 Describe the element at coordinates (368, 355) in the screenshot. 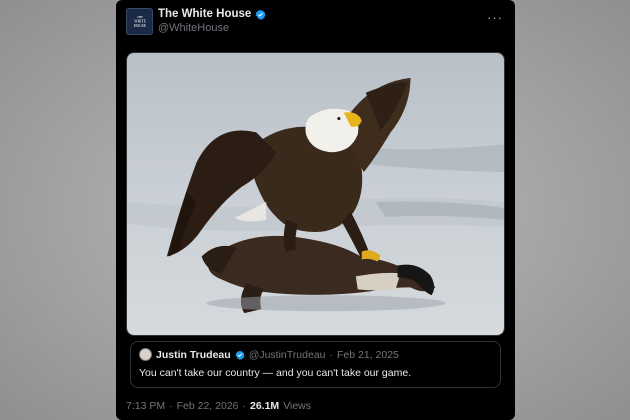

I see `quoted-post-date: Feb 21, 2025` at that location.